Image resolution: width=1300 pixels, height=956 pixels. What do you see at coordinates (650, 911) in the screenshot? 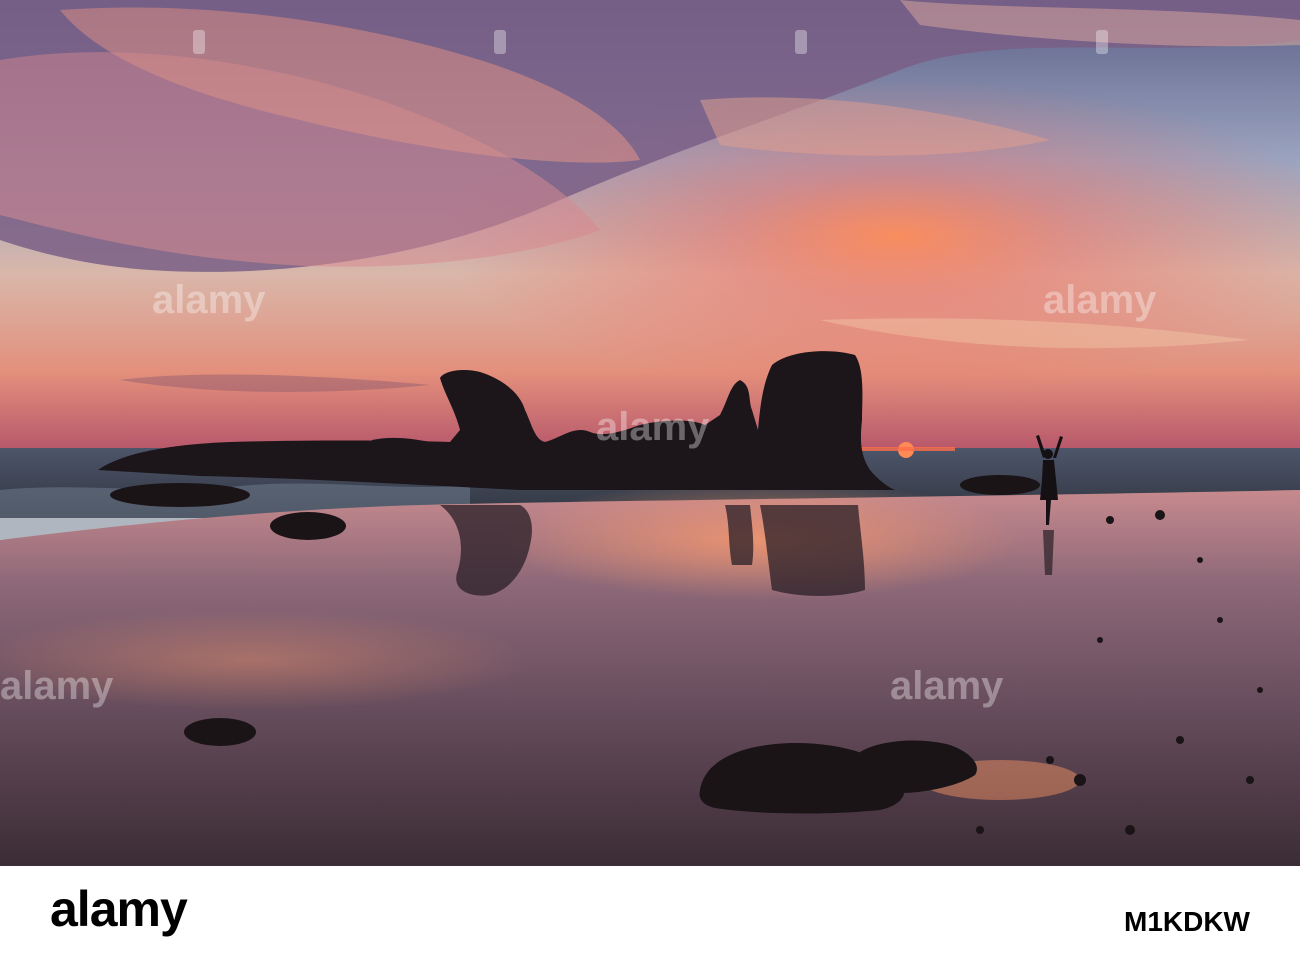
I see `stock-footer: alamy M1KDKW` at bounding box center [650, 911].